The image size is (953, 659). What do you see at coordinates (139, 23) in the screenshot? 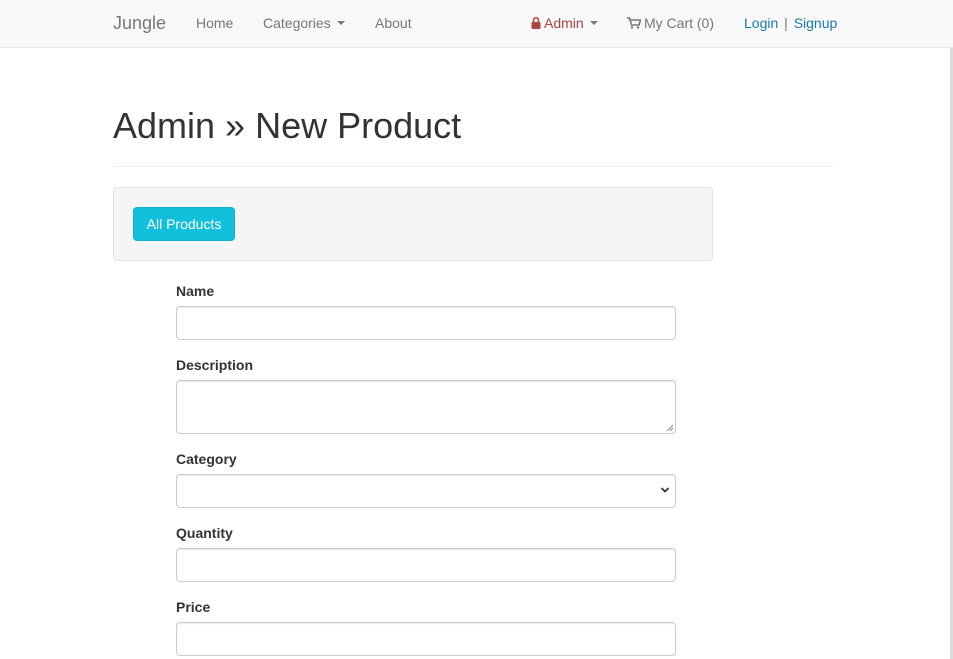
I see `brand-link: Jungle` at bounding box center [139, 23].